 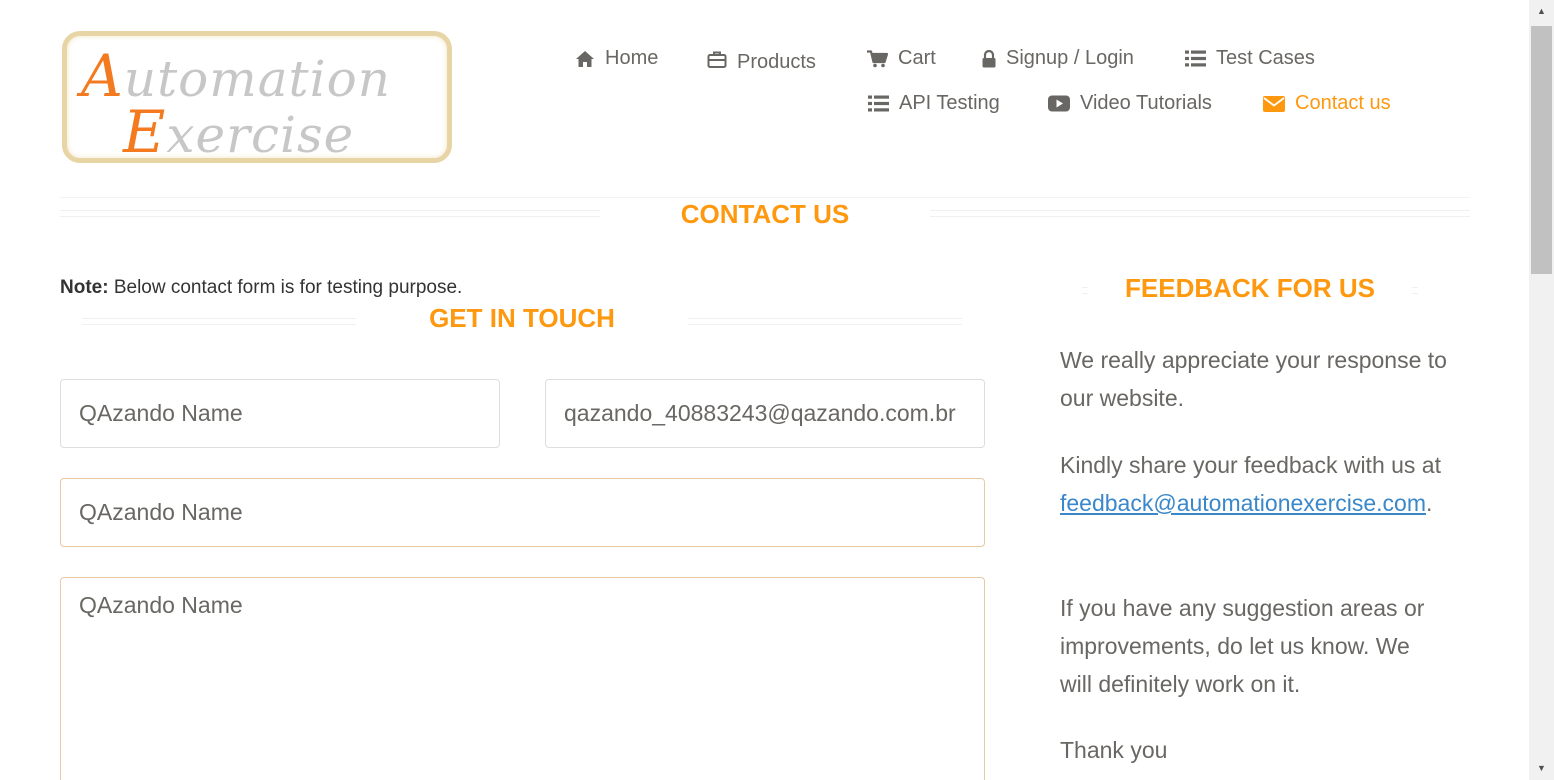 I want to click on scrollbar-thumb, so click(x=1541, y=150).